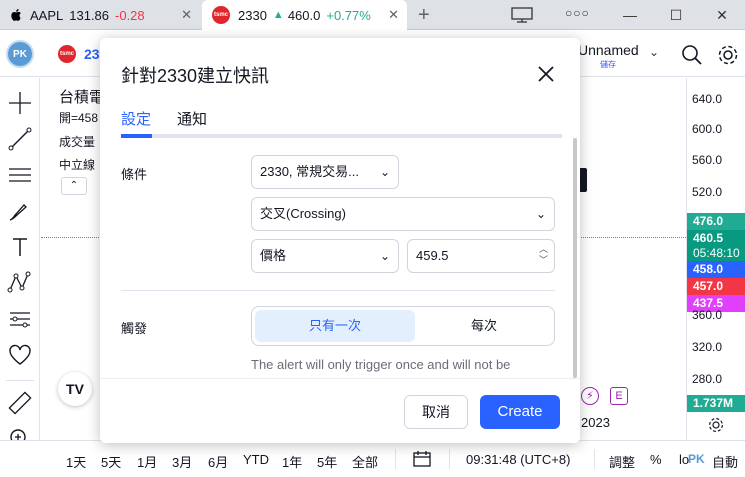  What do you see at coordinates (622, 461) in the screenshot?
I see `adjust-toggle: 調整` at bounding box center [622, 461].